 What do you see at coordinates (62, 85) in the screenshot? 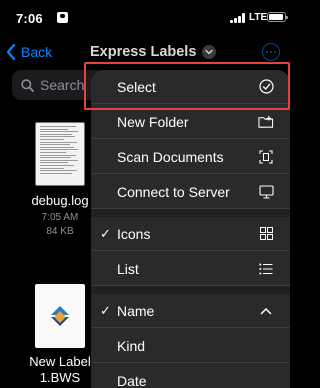
I see `search-placeholder: Search` at bounding box center [62, 85].